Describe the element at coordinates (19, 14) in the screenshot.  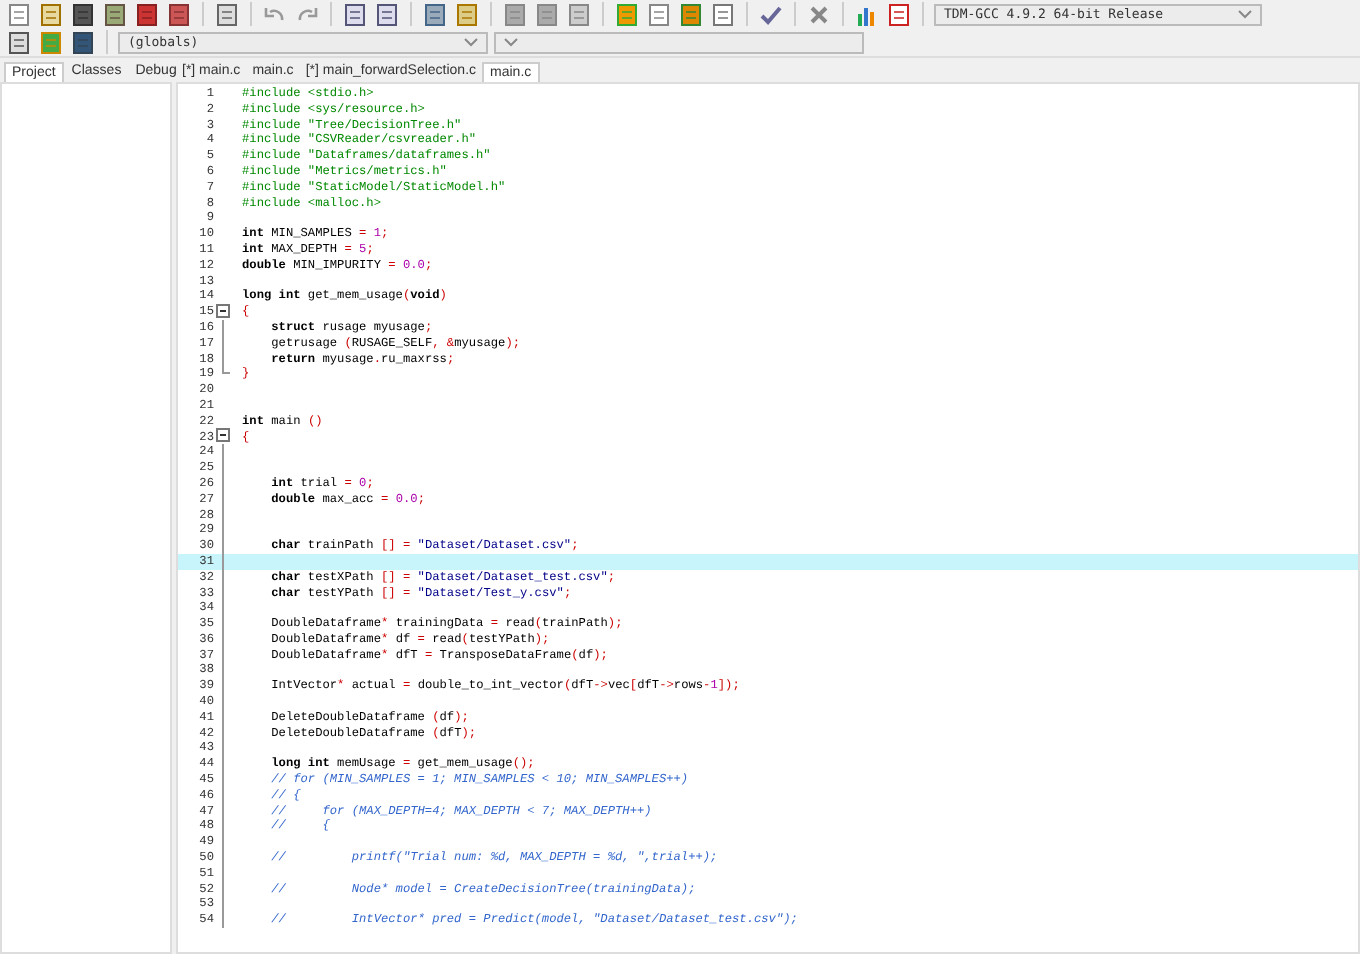
I see `new-file-icon` at that location.